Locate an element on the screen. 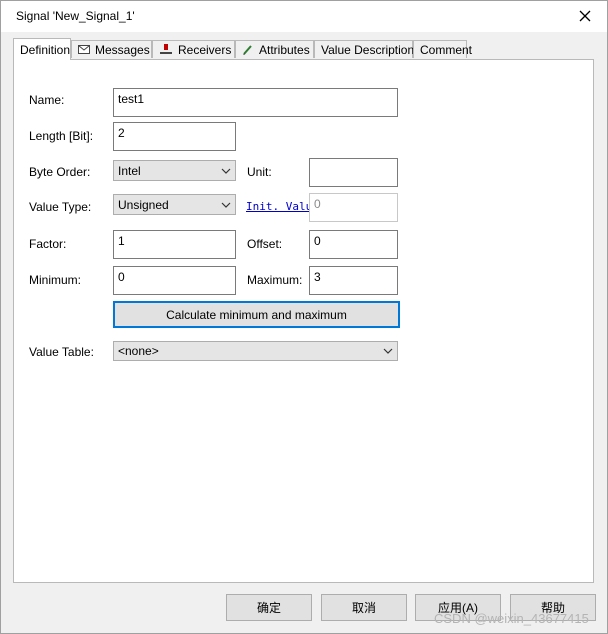 The image size is (608, 634). tab-definition: Definition is located at coordinates (42, 49).